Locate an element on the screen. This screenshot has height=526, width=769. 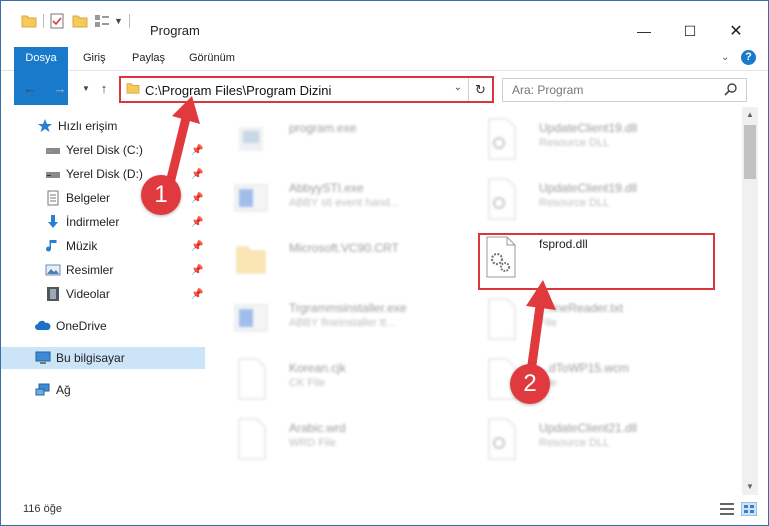
tiles-view-icon is located at coordinates (749, 509).